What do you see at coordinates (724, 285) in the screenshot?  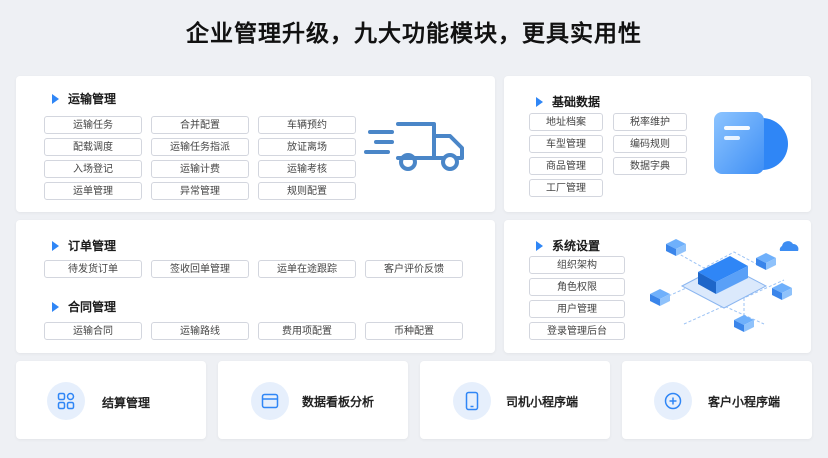 I see `network-illustration` at bounding box center [724, 285].